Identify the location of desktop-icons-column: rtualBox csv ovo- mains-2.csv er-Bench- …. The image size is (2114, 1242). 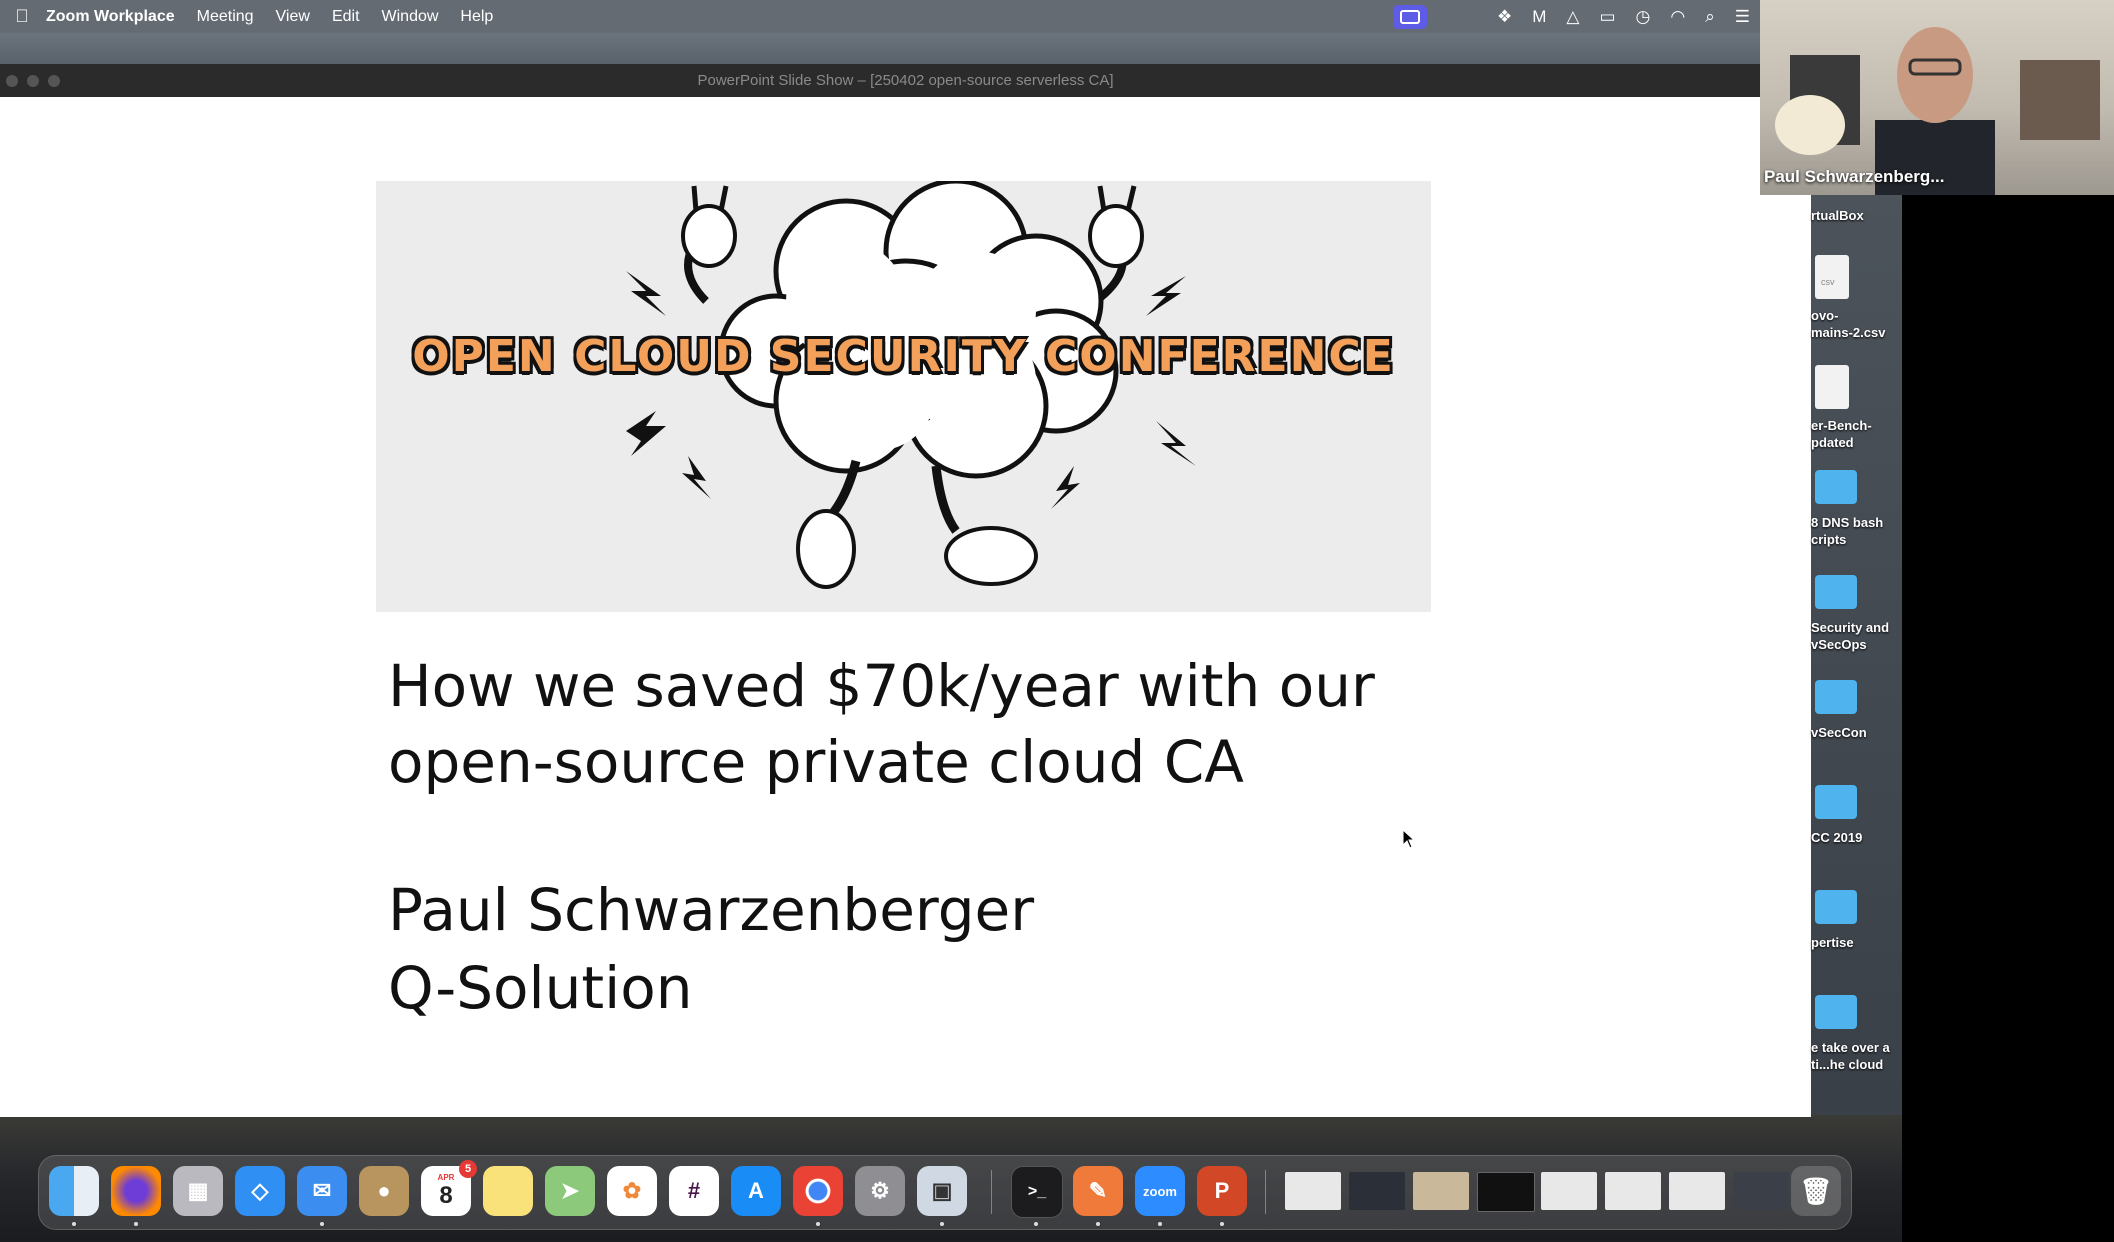
(1856, 655).